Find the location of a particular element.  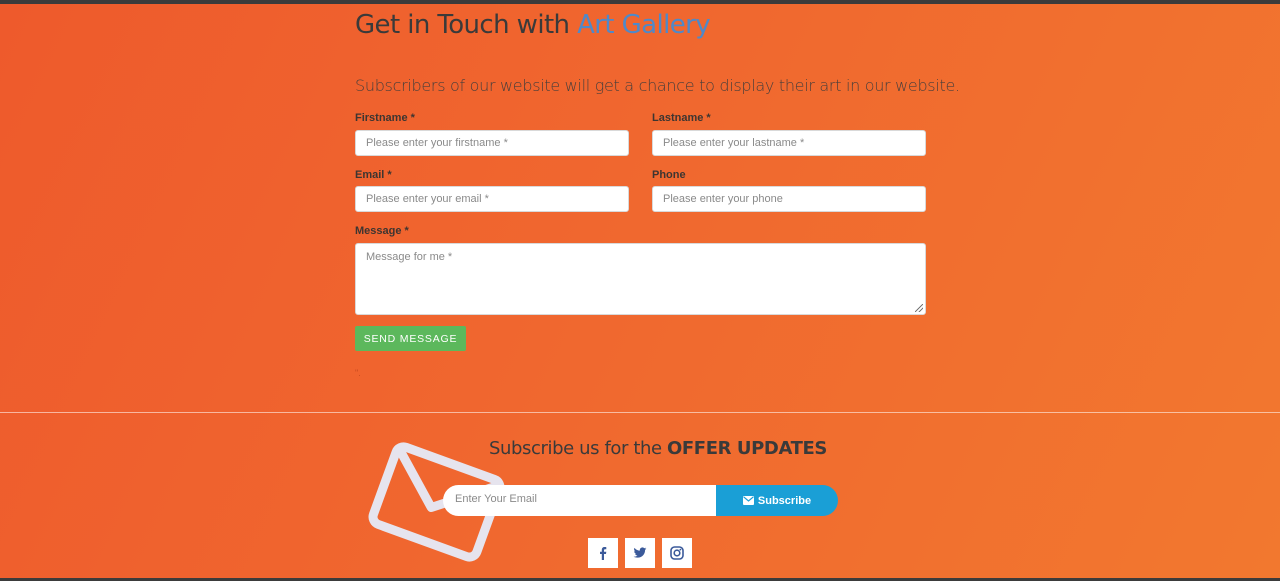

resize-handle is located at coordinates (919, 308).